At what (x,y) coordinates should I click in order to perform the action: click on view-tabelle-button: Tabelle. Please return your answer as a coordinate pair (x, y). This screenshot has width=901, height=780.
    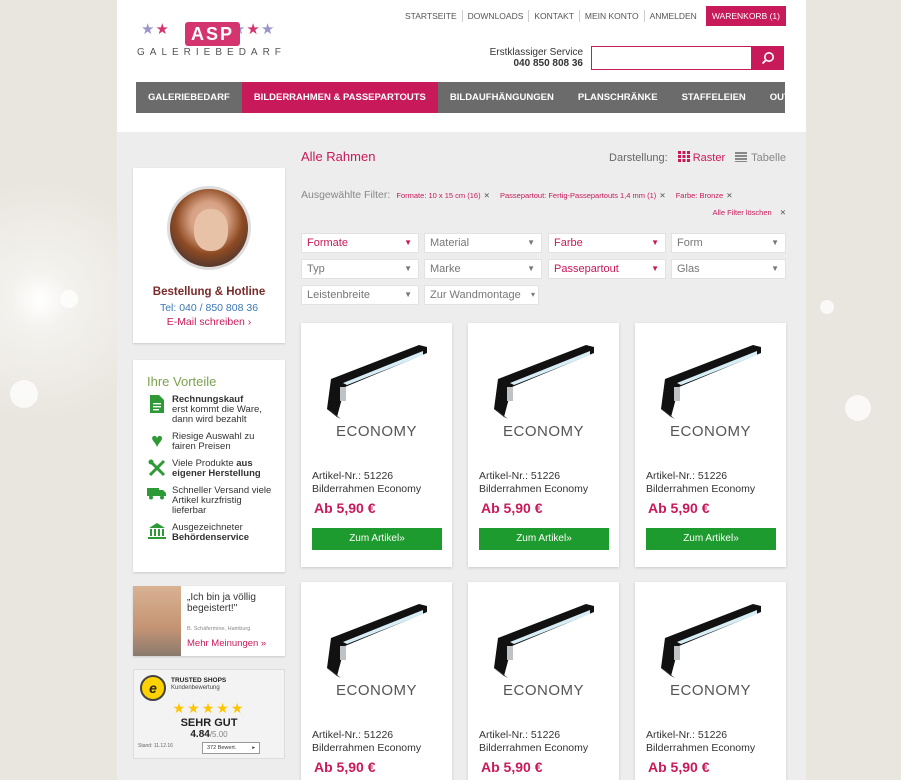
    Looking at the image, I should click on (760, 157).